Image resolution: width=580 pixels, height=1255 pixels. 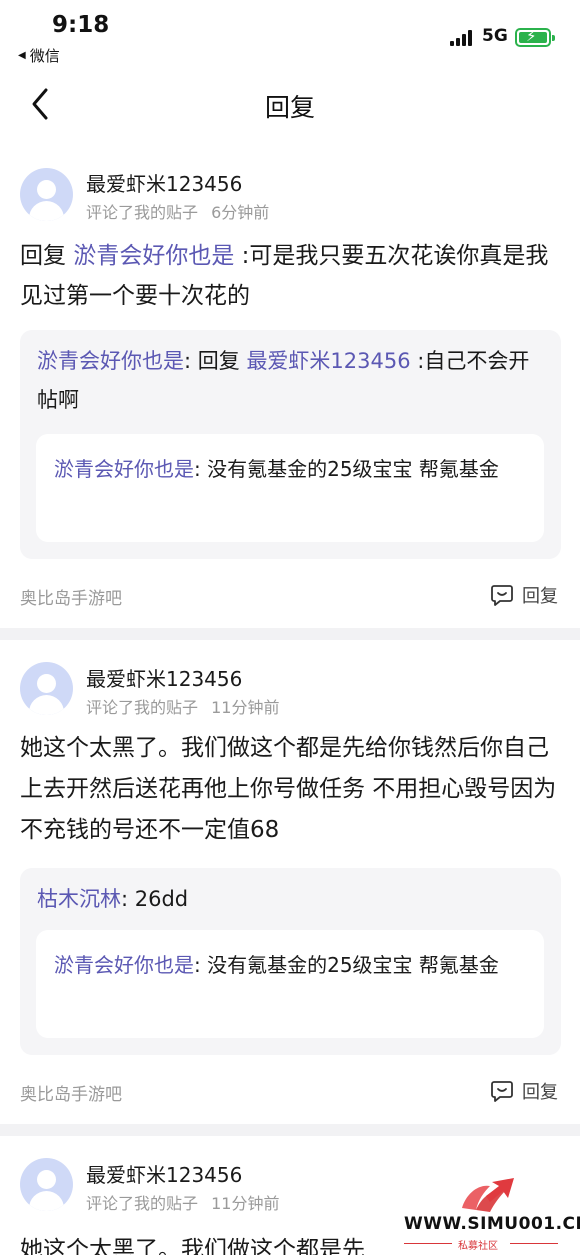 I want to click on back-app-label: 微信, so click(x=44, y=56).